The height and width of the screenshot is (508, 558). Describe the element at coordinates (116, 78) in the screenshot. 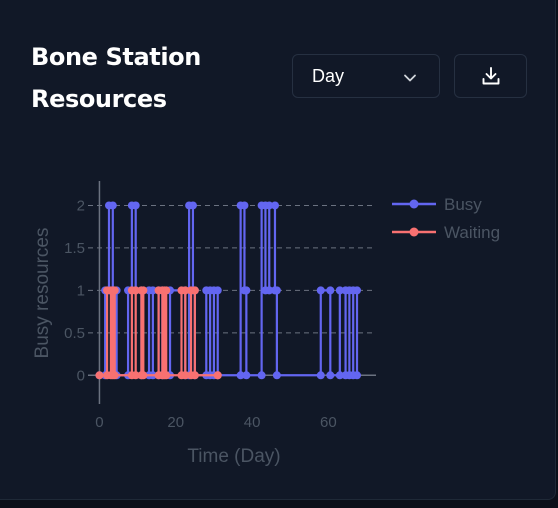

I see `card-title: Bone Station Resources` at that location.